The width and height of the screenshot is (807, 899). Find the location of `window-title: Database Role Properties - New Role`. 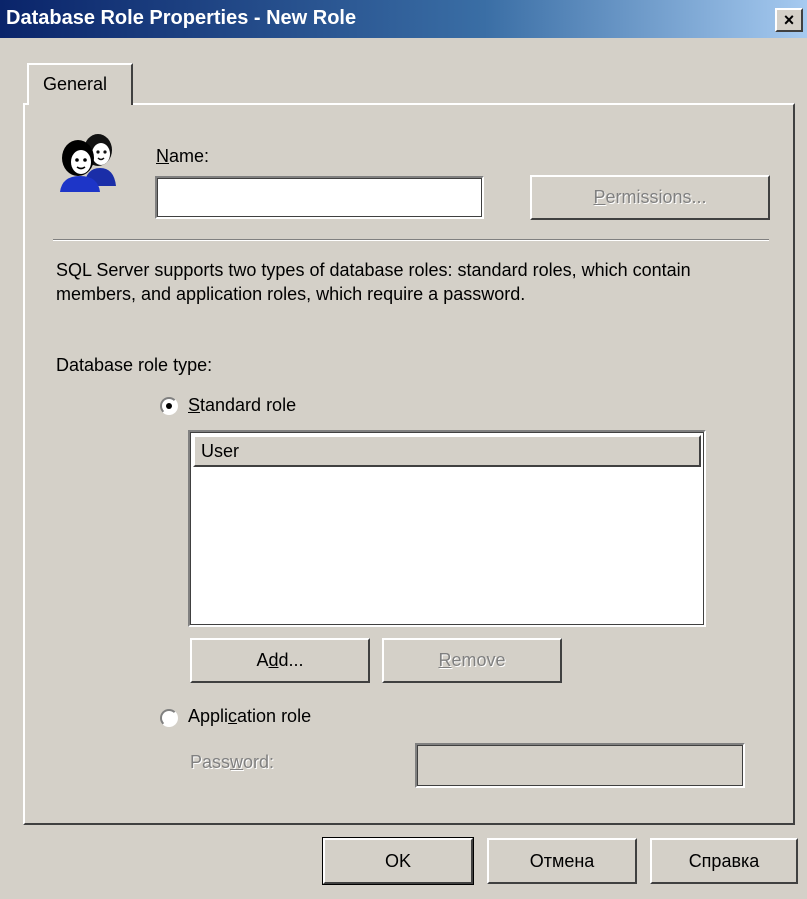

window-title: Database Role Properties - New Role is located at coordinates (181, 18).